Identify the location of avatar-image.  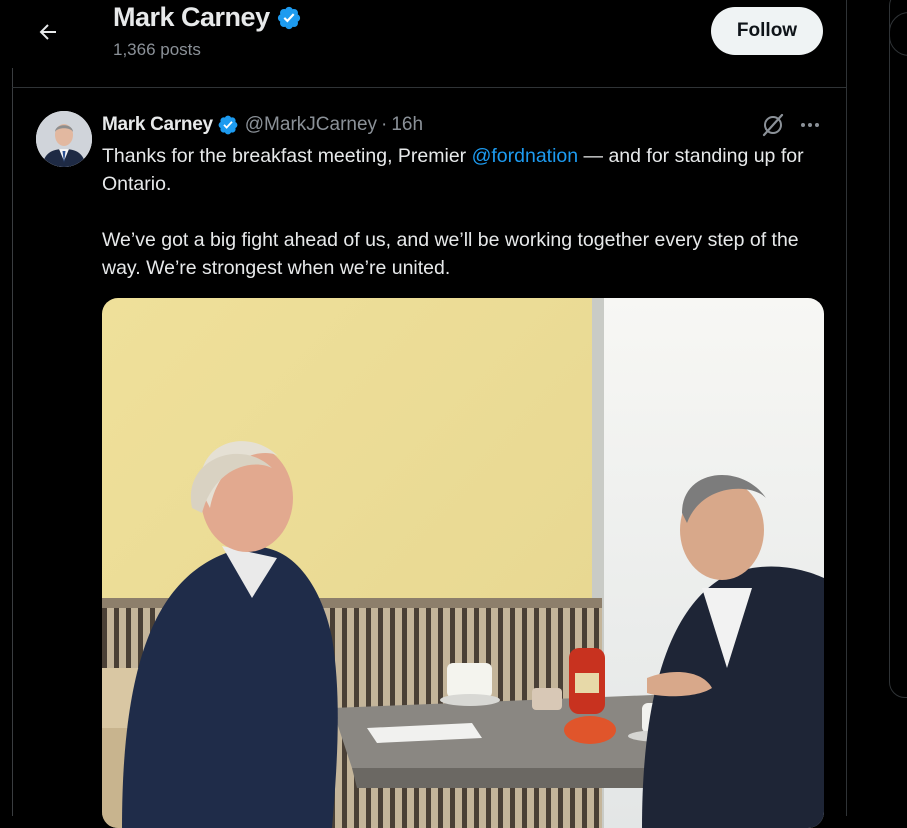
(64, 139).